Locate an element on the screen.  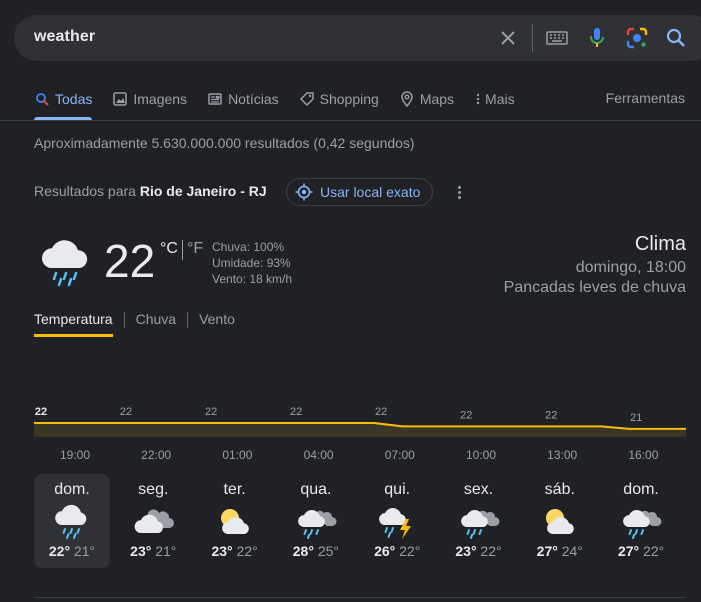
humidity: Umidade: 93% is located at coordinates (251, 263).